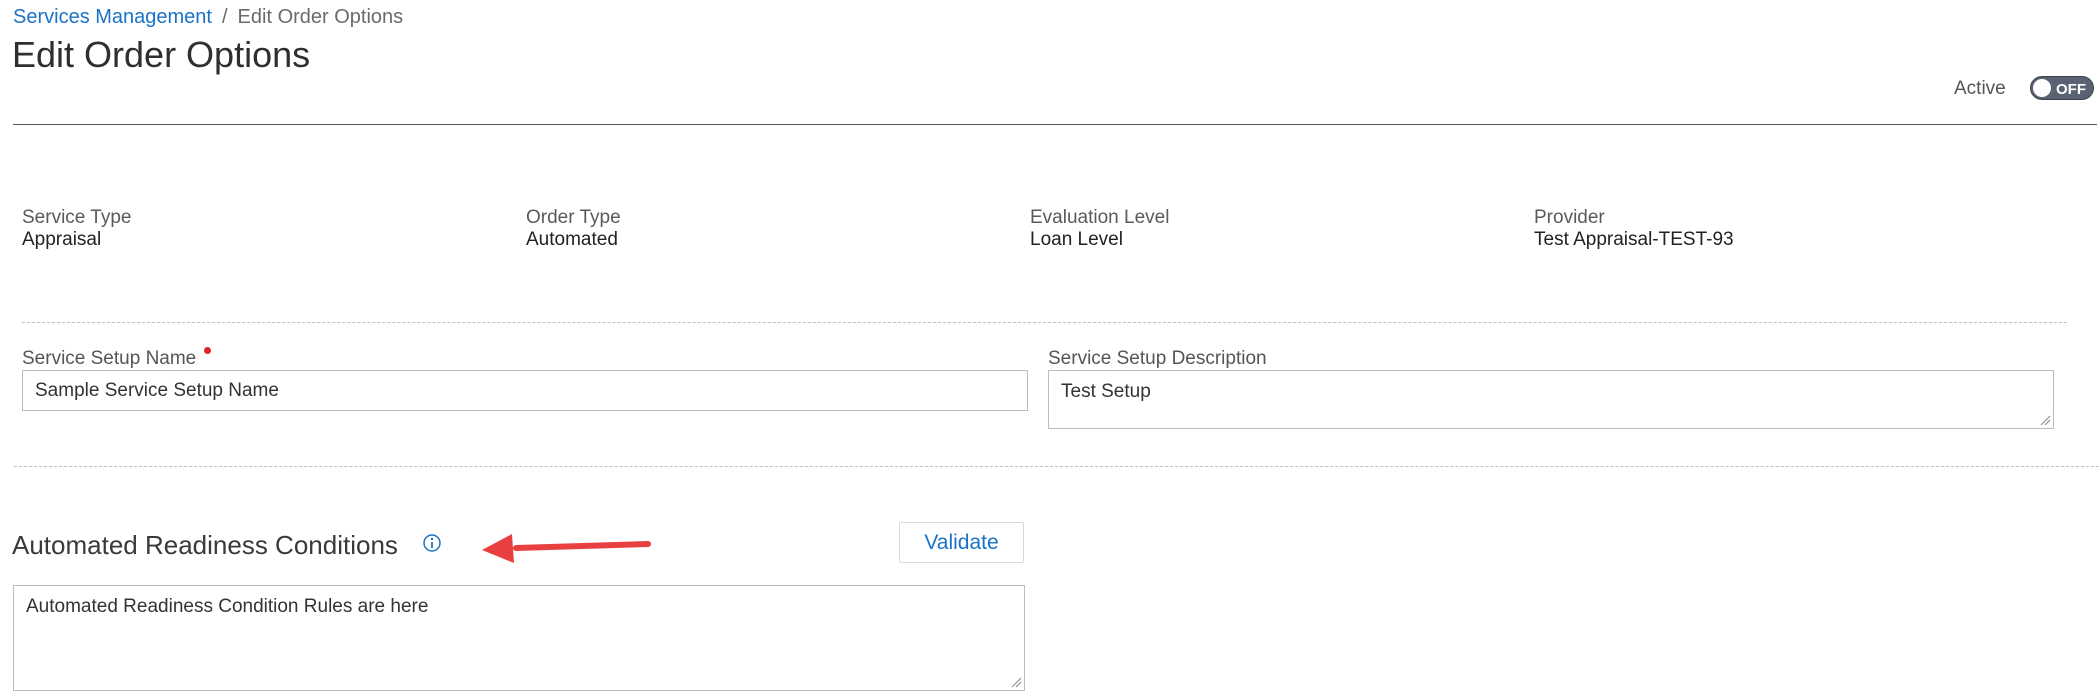 The image size is (2099, 696). I want to click on active-toggle: OFF, so click(2062, 88).